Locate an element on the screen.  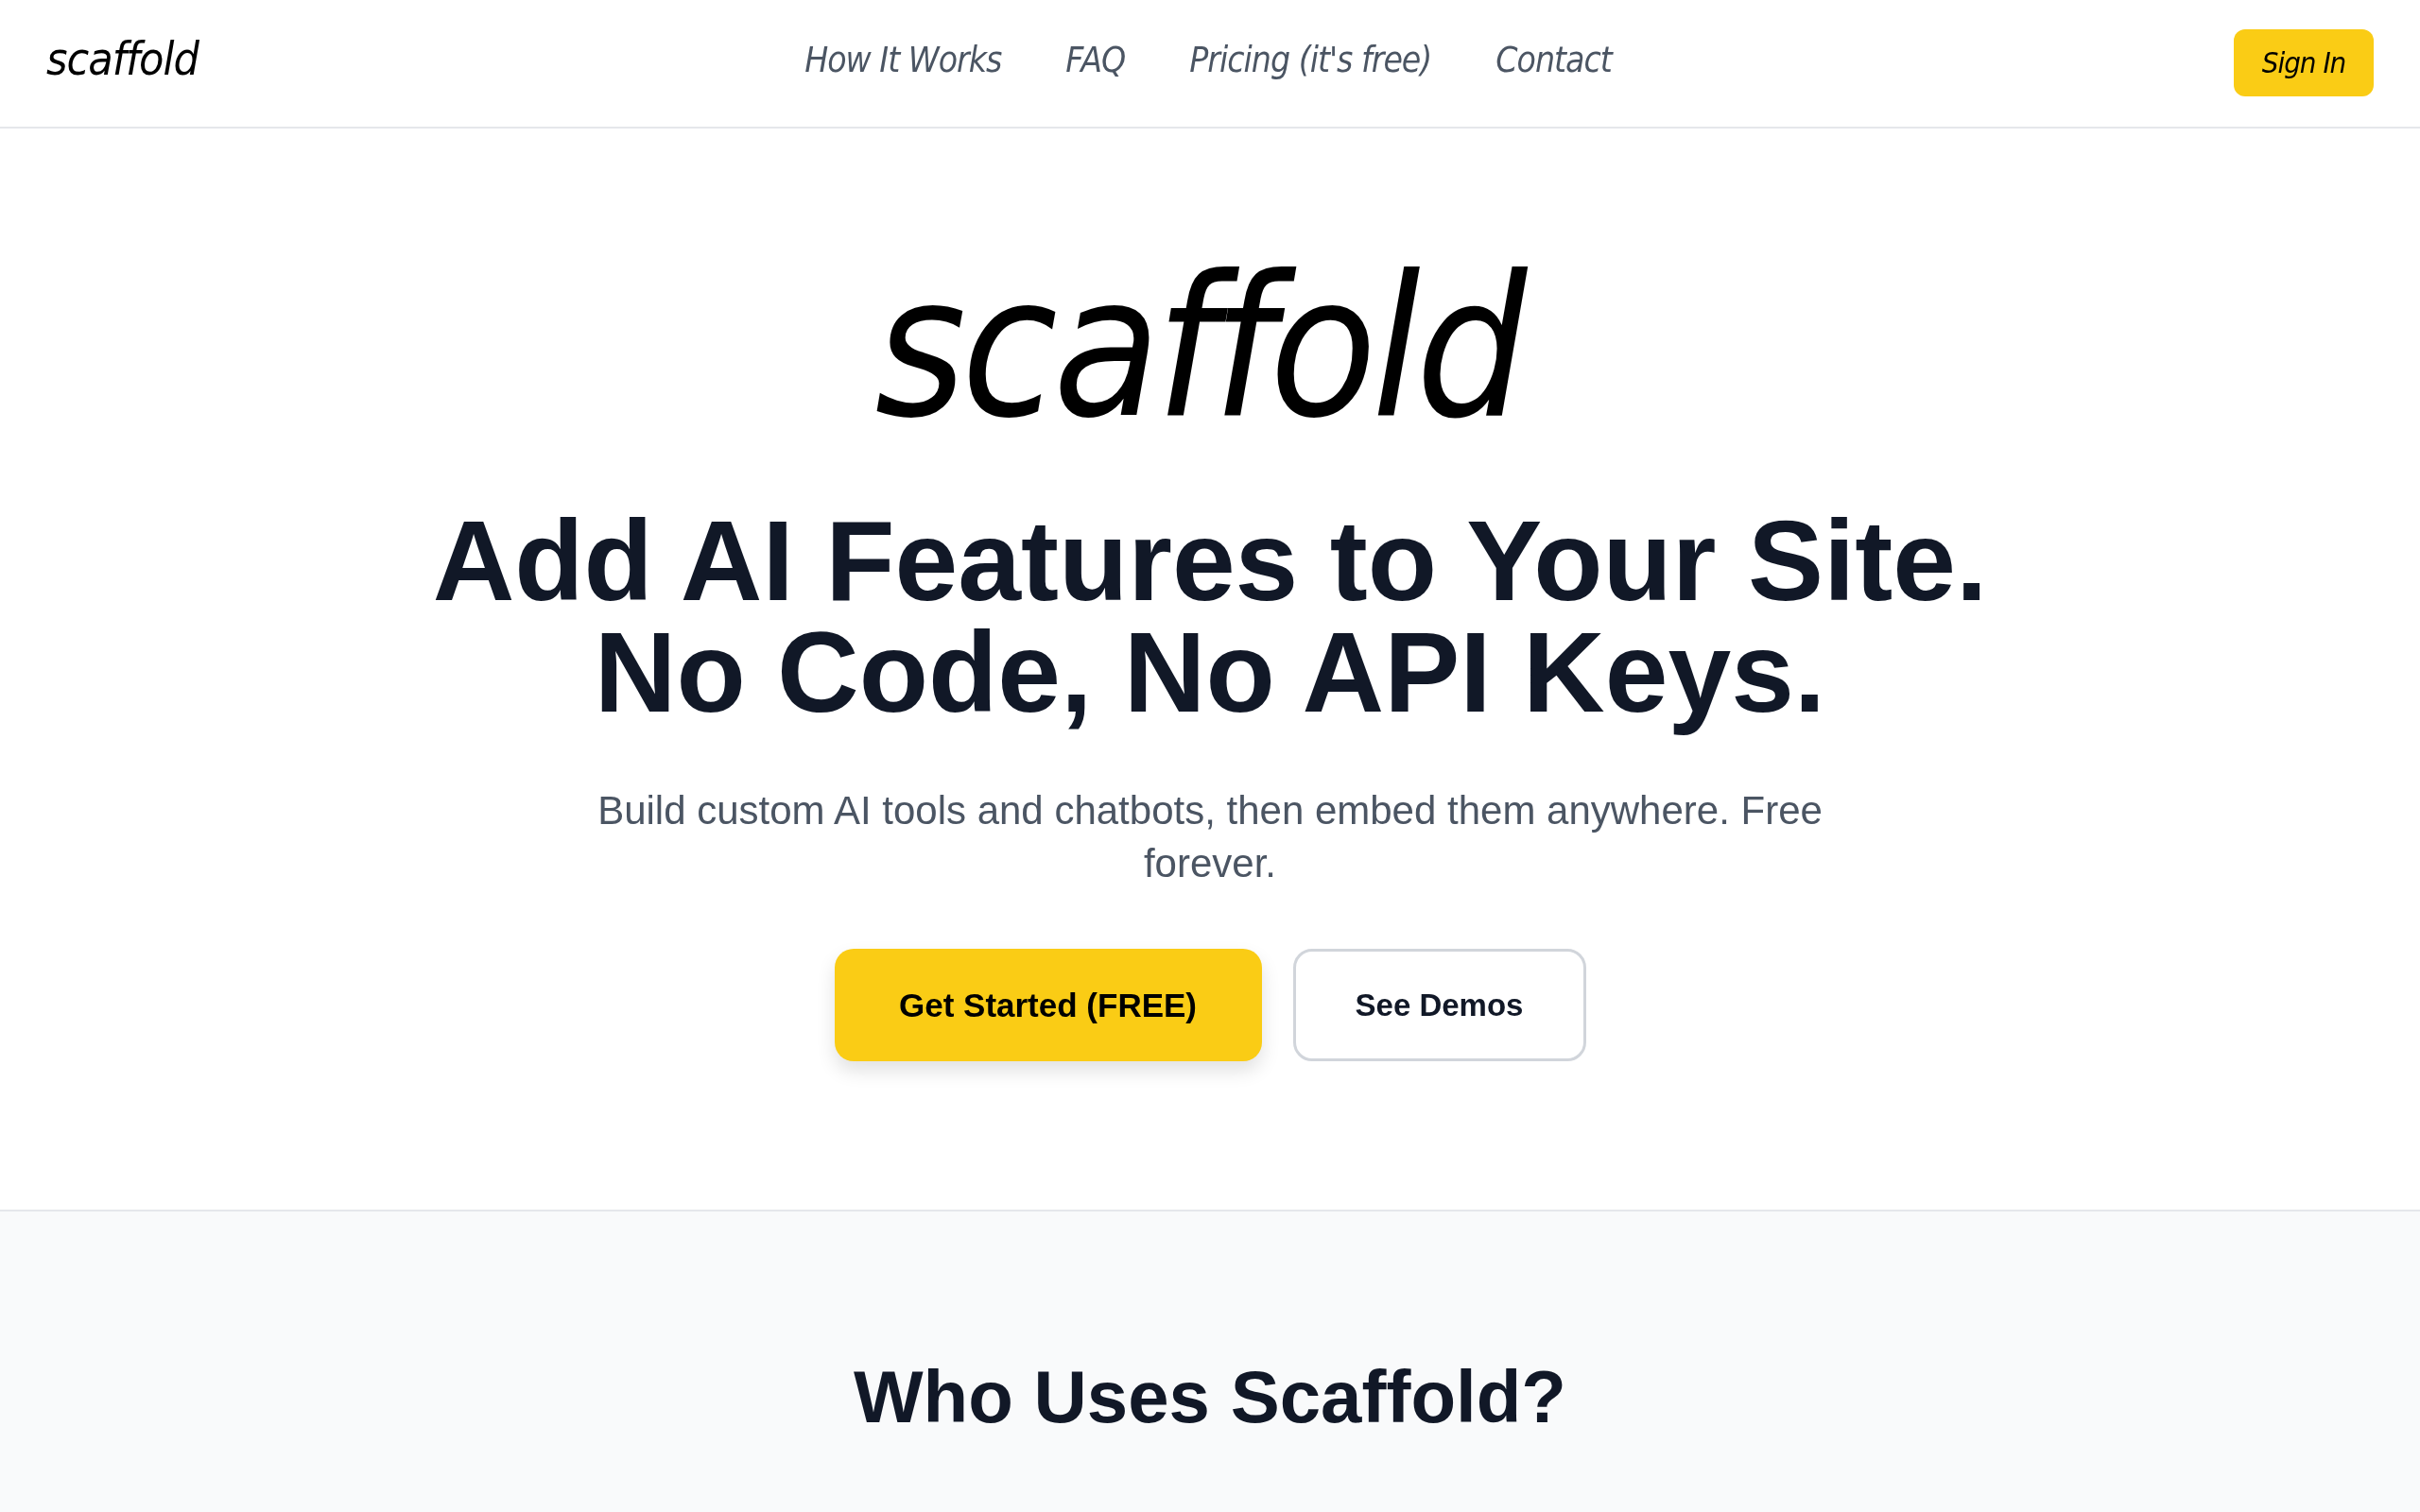
section-heading: Who Uses Scaffold? is located at coordinates (1210, 1397).